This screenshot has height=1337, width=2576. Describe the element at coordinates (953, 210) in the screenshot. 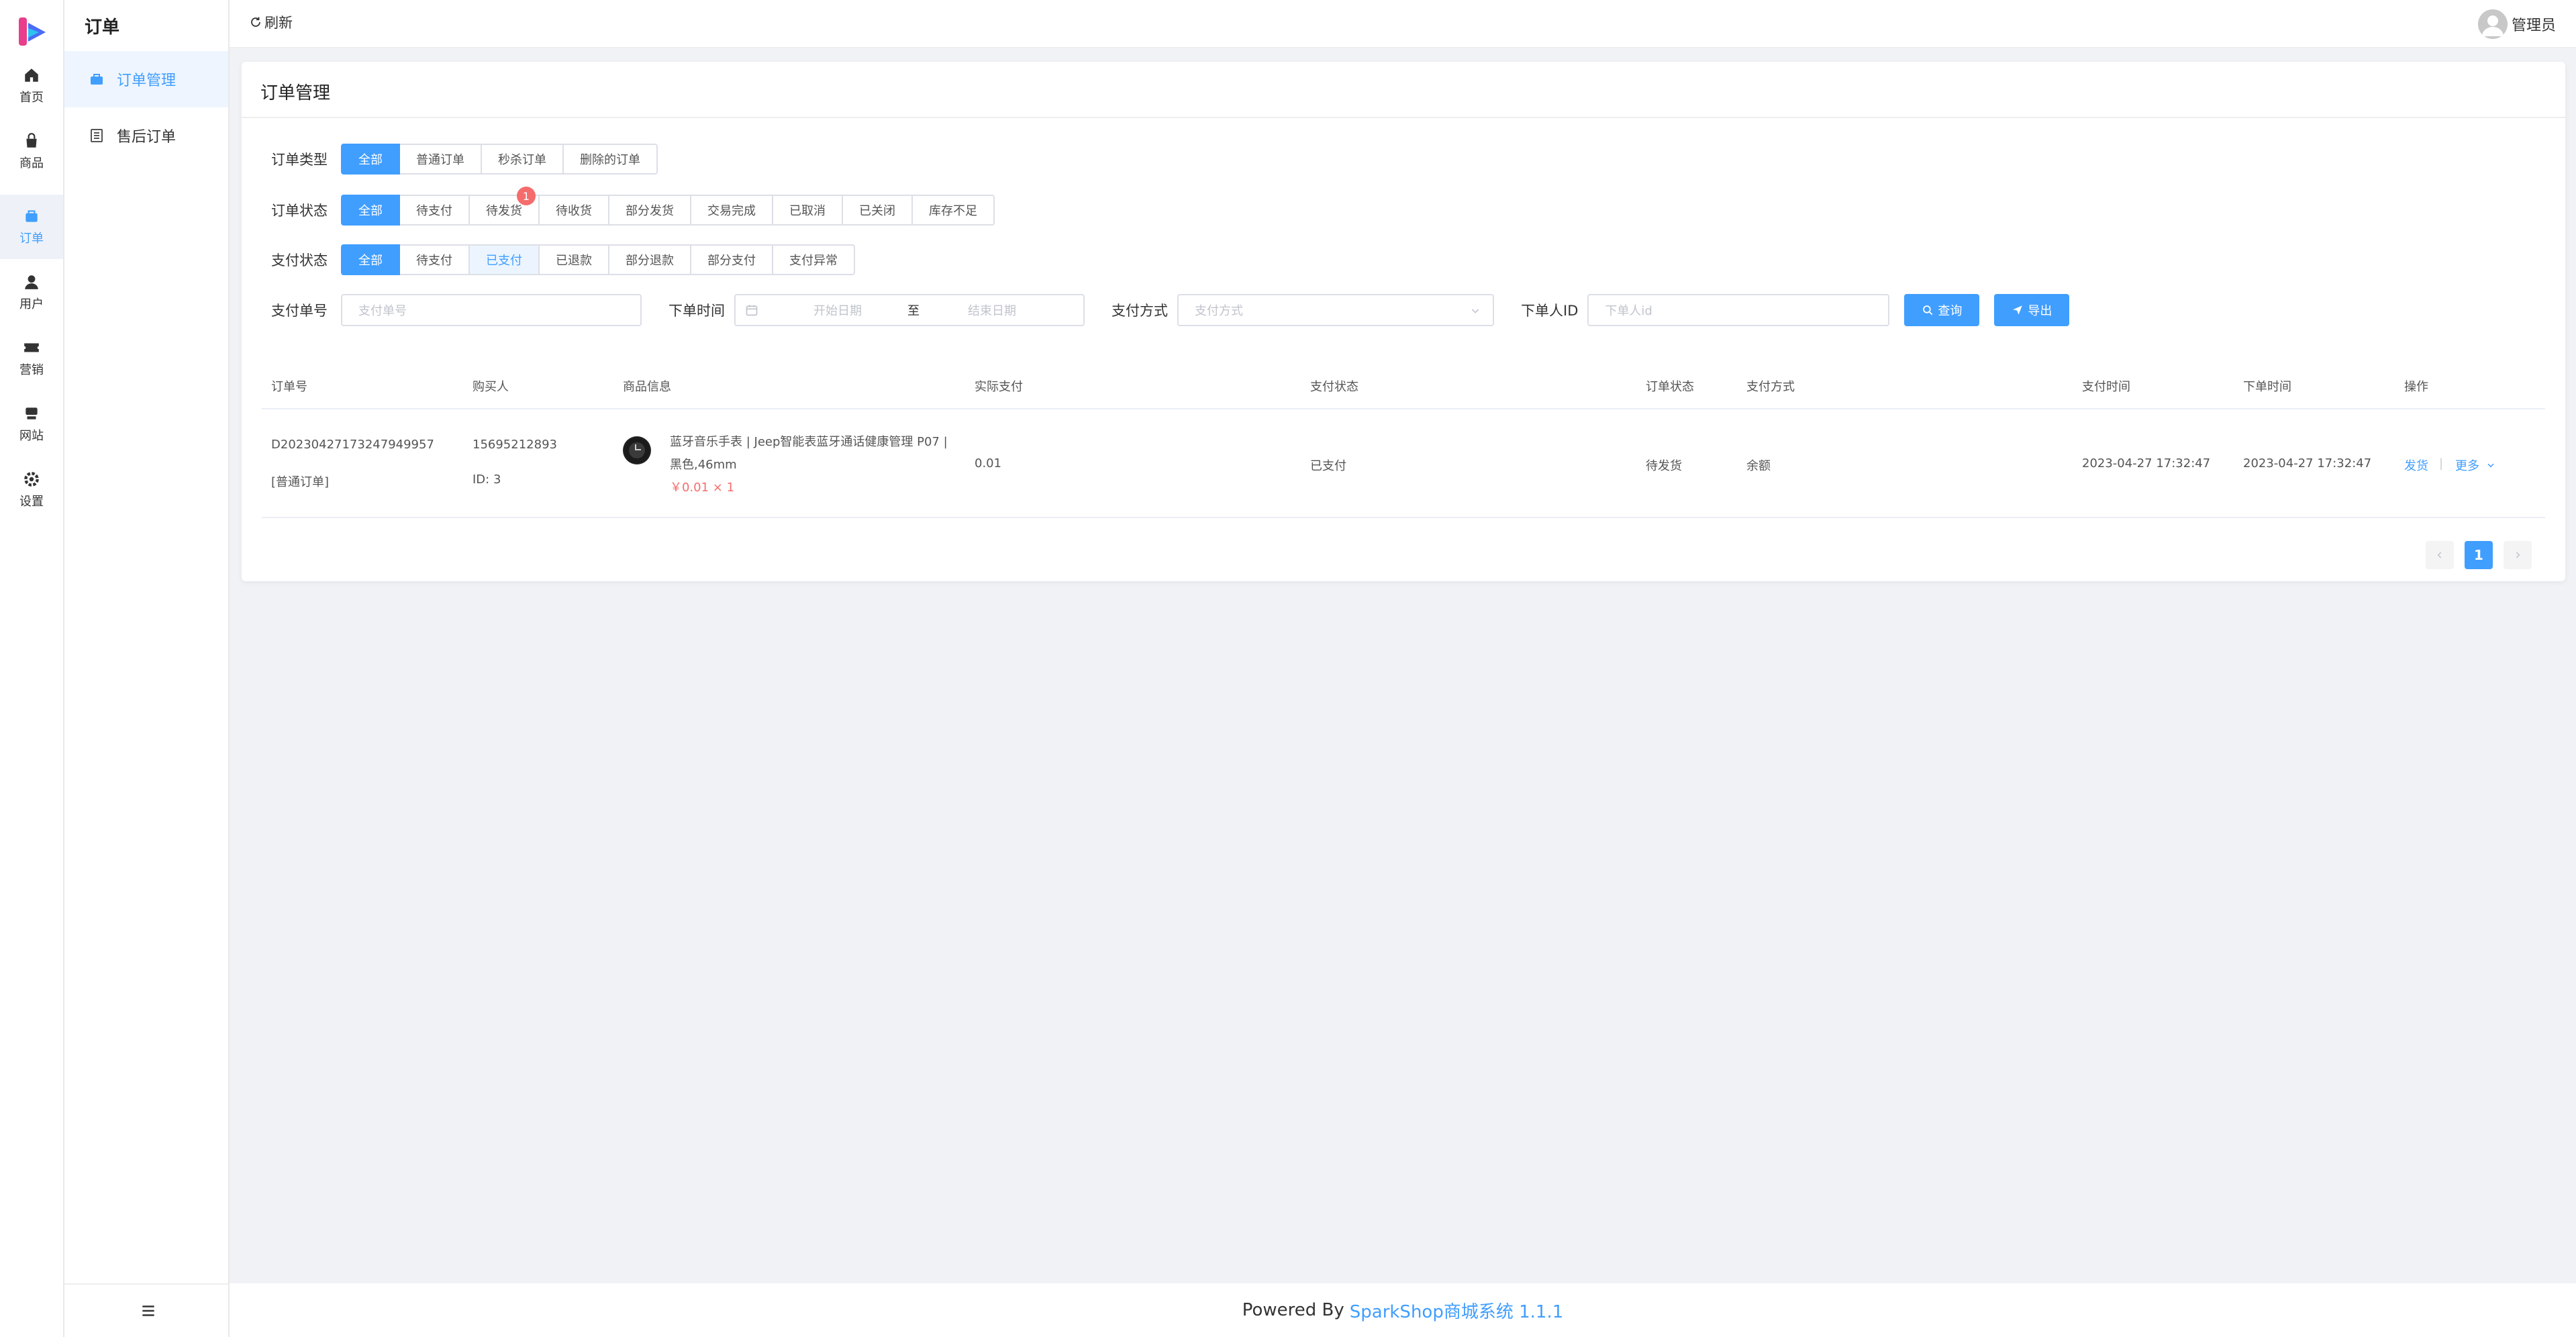

I see `order-status-out-of-stock: 库存不足` at that location.